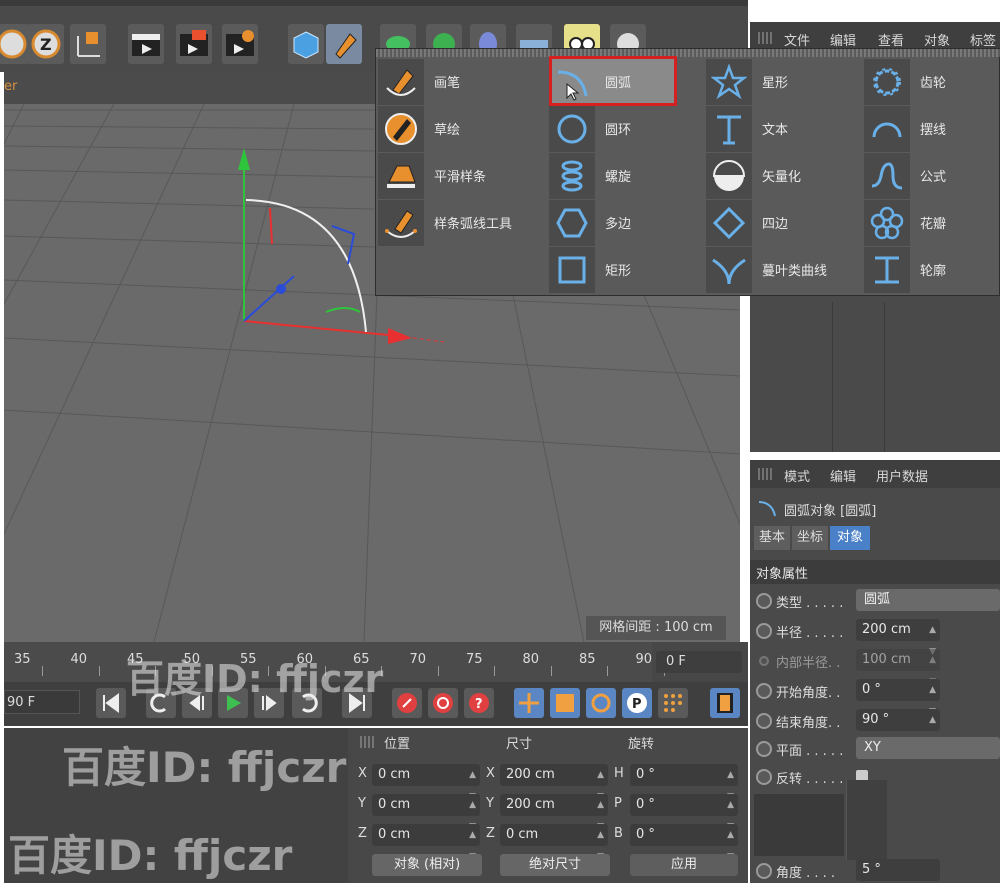 This screenshot has width=1000, height=884. Describe the element at coordinates (618, 803) in the screenshot. I see `axis-label: P` at that location.